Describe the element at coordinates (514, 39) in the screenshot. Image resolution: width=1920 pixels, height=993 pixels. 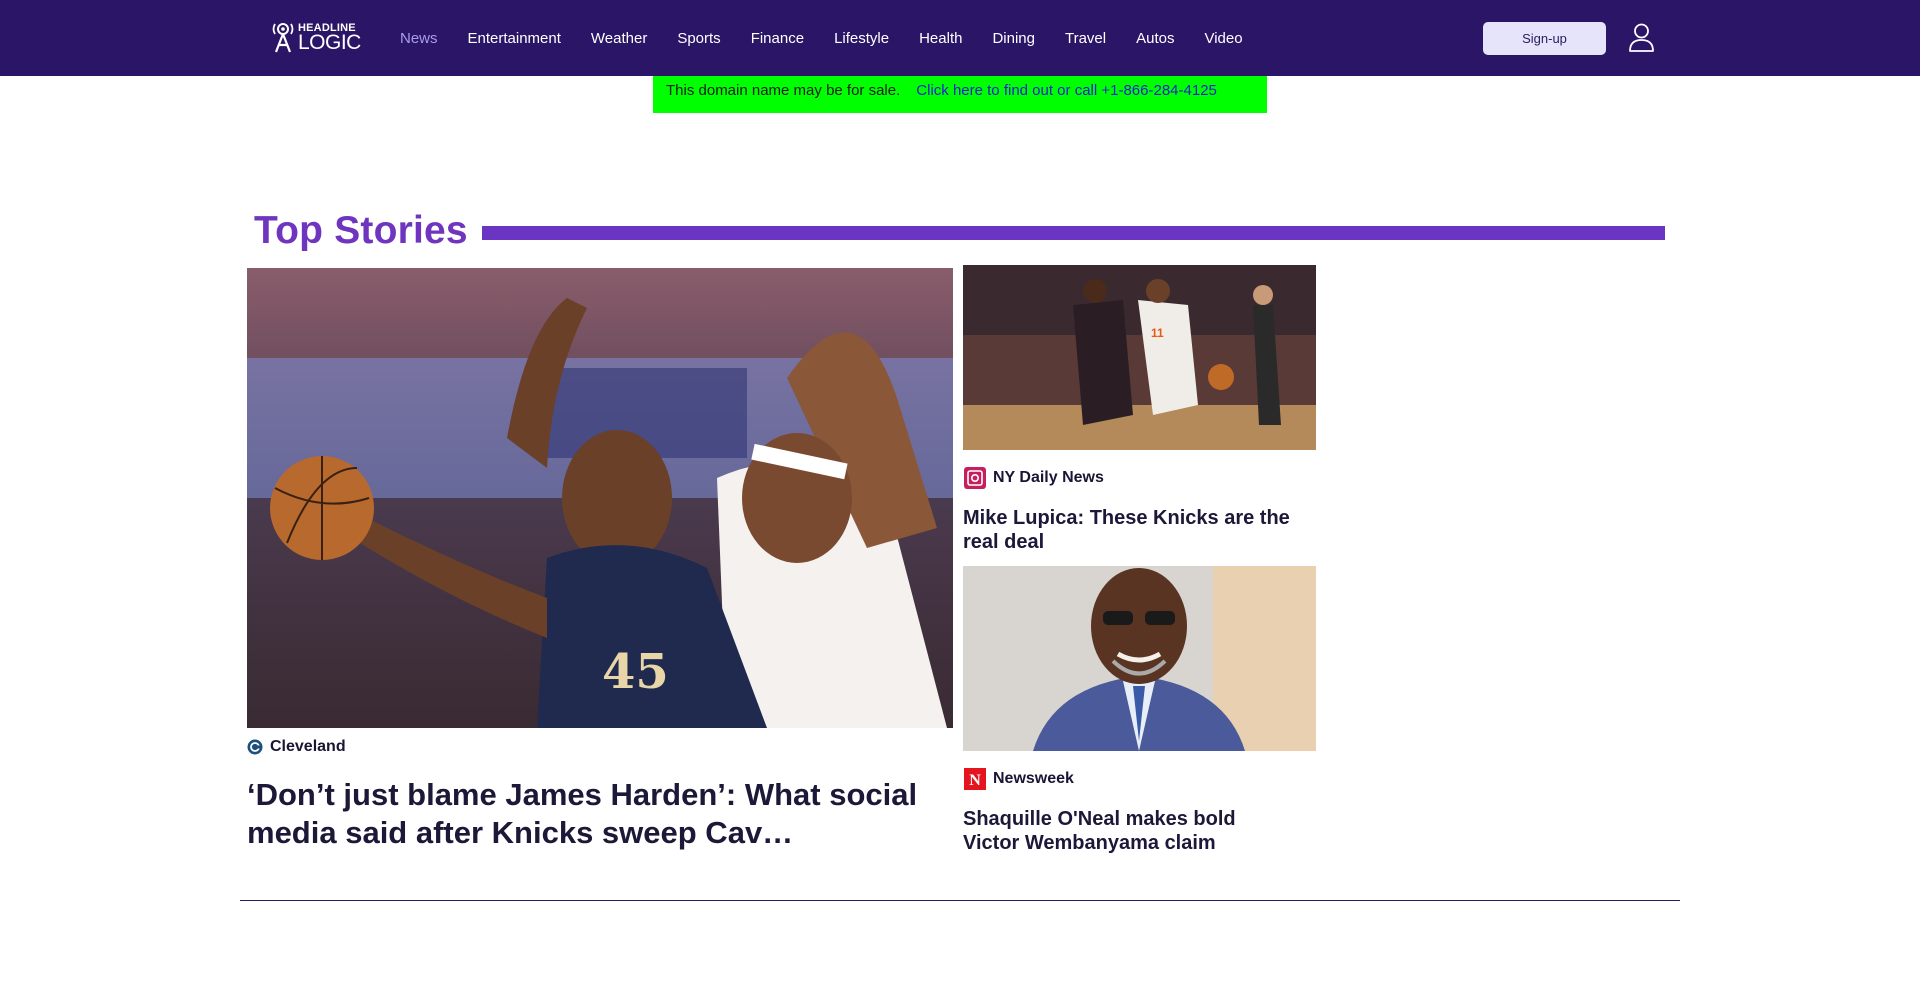
I see `nav-entertainment: Entertainment` at that location.